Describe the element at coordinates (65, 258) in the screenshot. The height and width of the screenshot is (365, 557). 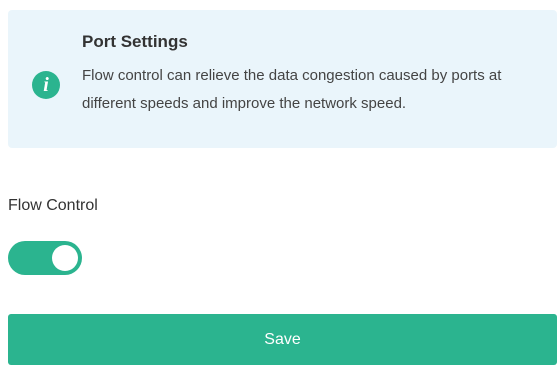
I see `toggle-knob` at that location.